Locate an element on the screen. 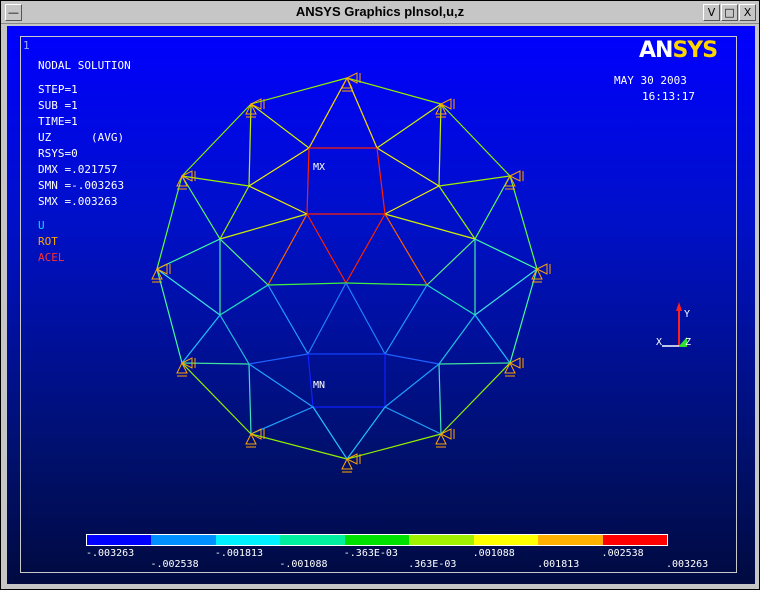 This screenshot has width=760, height=590. contour-label: -.363E-03 is located at coordinates (370, 553).